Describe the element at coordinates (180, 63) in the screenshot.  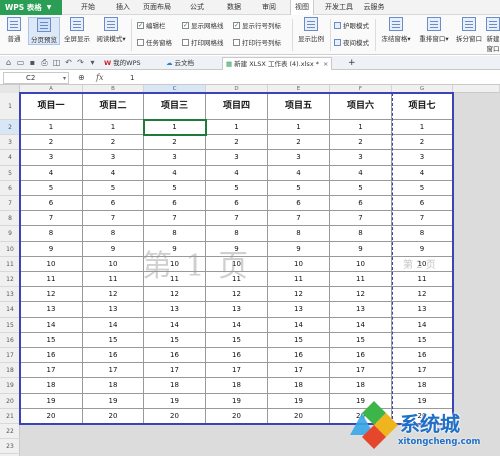
I see `tab-cloud-docs: ☁ 云文档` at that location.